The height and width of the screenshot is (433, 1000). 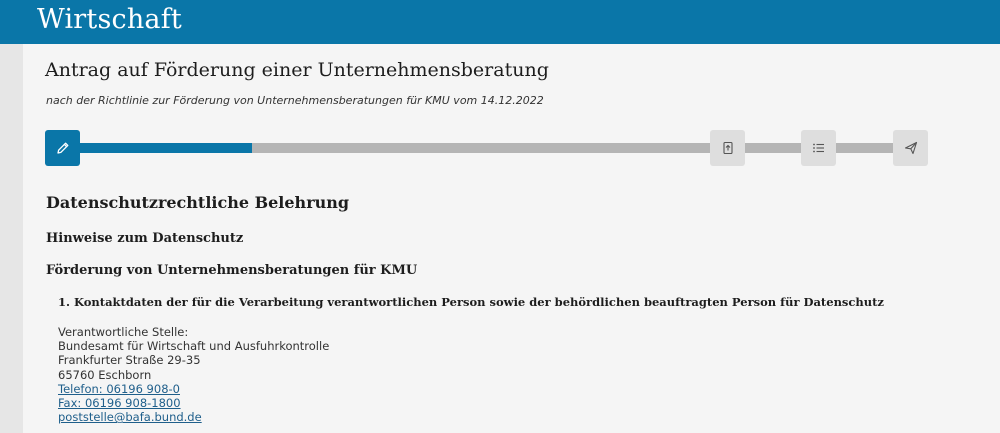 I want to click on upload-document-icon, so click(x=727, y=148).